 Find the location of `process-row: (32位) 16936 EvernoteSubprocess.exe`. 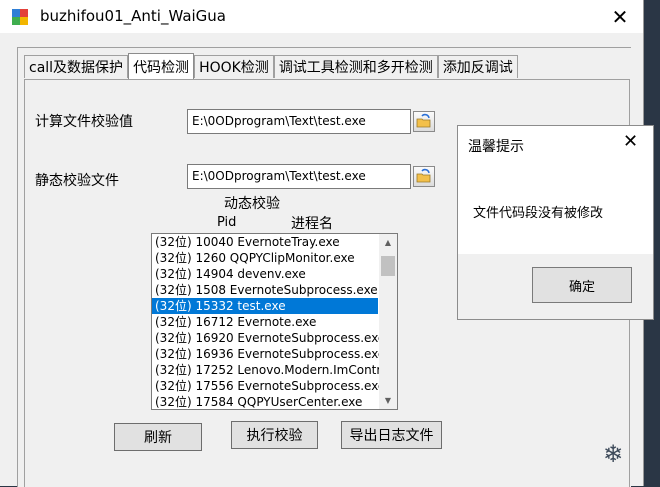

process-row: (32位) 16936 EvernoteSubprocess.exe is located at coordinates (274, 354).